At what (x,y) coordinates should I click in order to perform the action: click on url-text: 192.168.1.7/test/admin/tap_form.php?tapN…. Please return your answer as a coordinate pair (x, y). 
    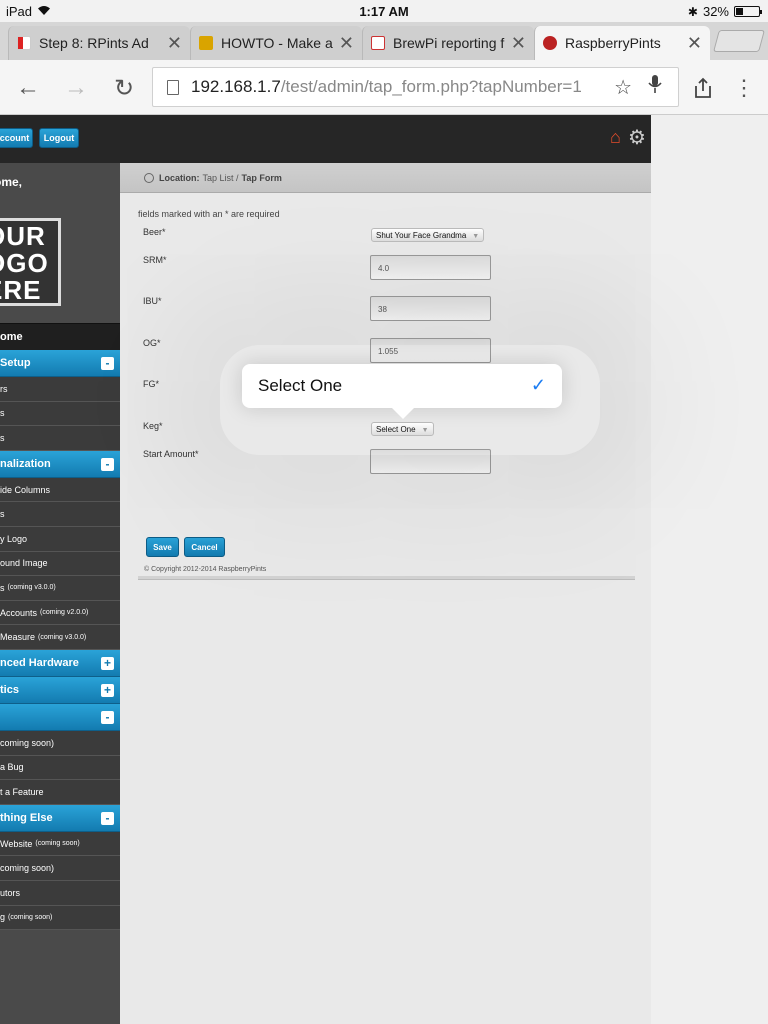
    Looking at the image, I should click on (402, 87).